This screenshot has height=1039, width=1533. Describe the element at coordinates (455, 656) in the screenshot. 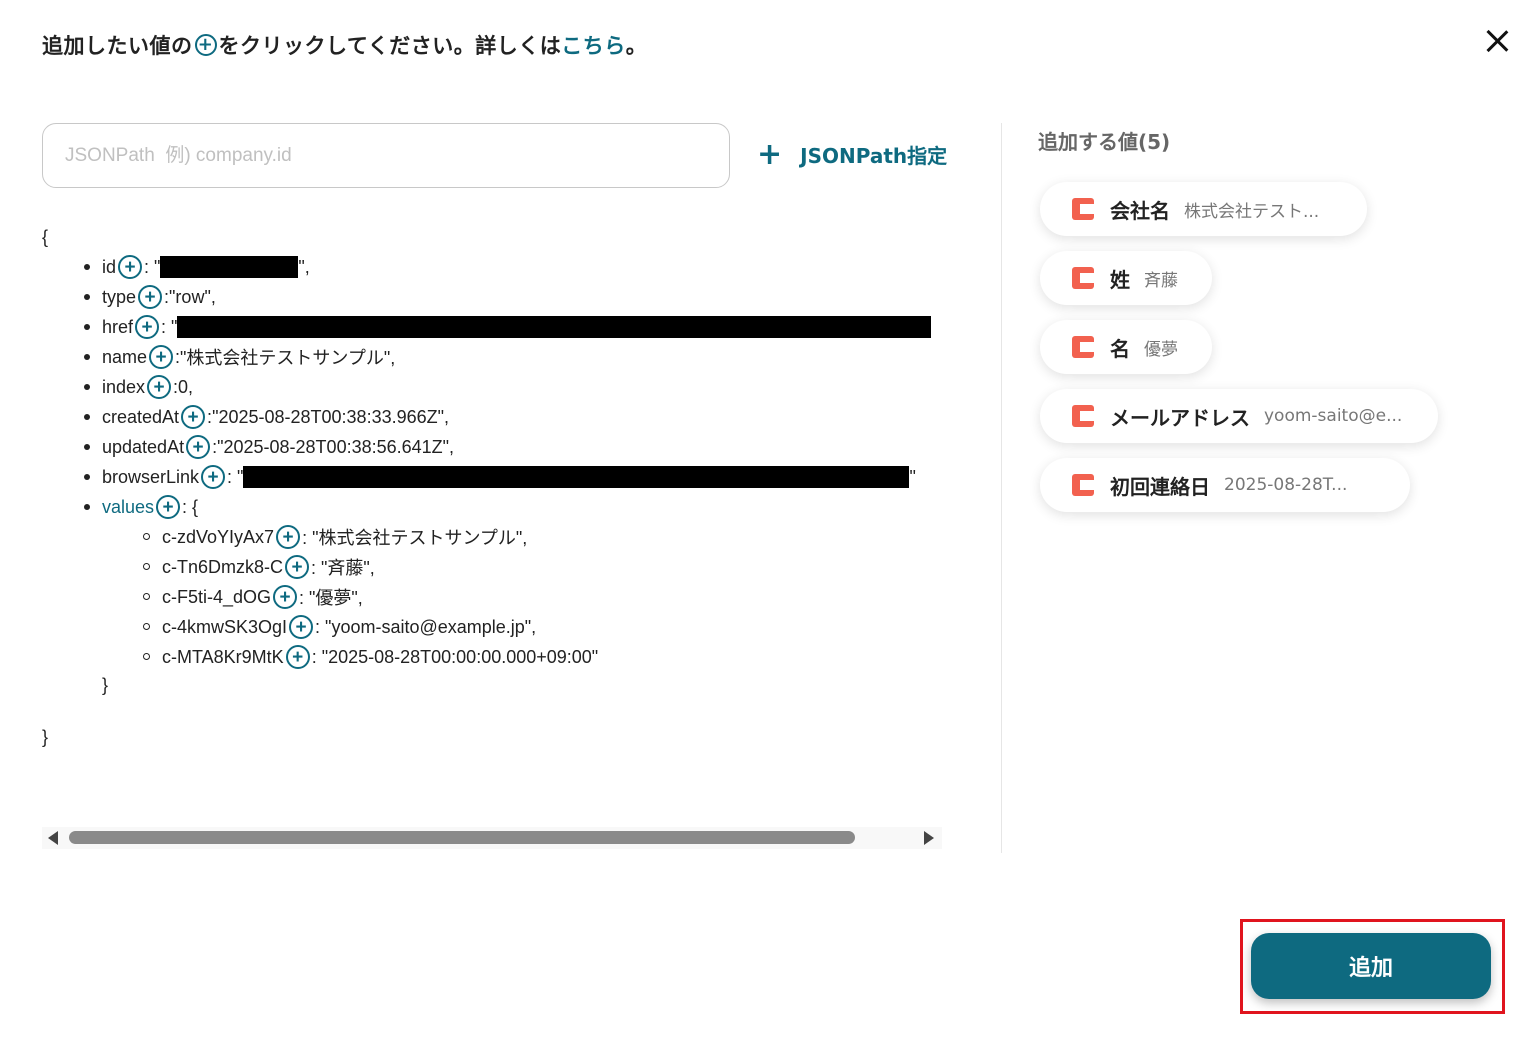

I see `field-value: : "2025-08-28T00:00:00.000+09:00"` at that location.